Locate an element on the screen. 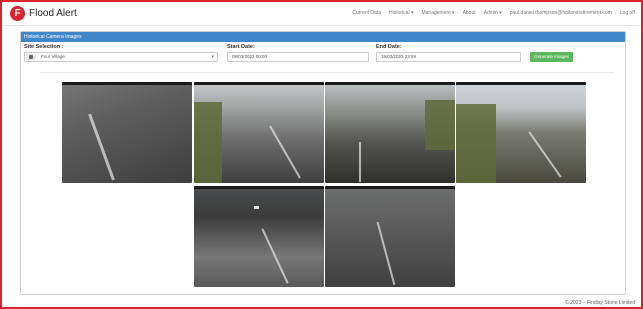 The width and height of the screenshot is (643, 309). nav-current-data: Current Data is located at coordinates (366, 13).